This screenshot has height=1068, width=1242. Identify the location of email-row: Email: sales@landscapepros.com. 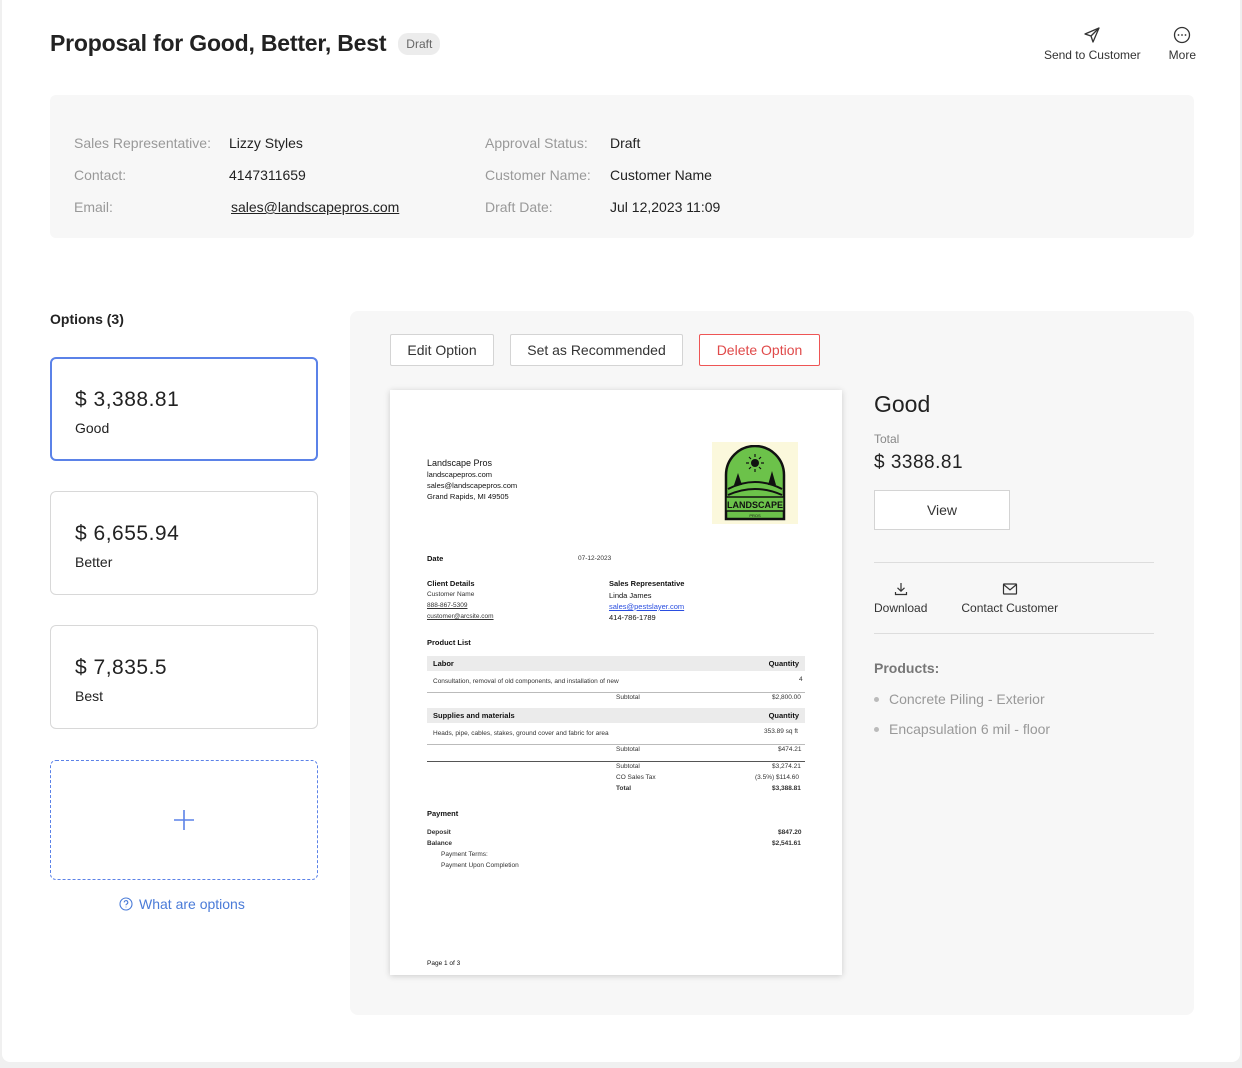
(236, 215).